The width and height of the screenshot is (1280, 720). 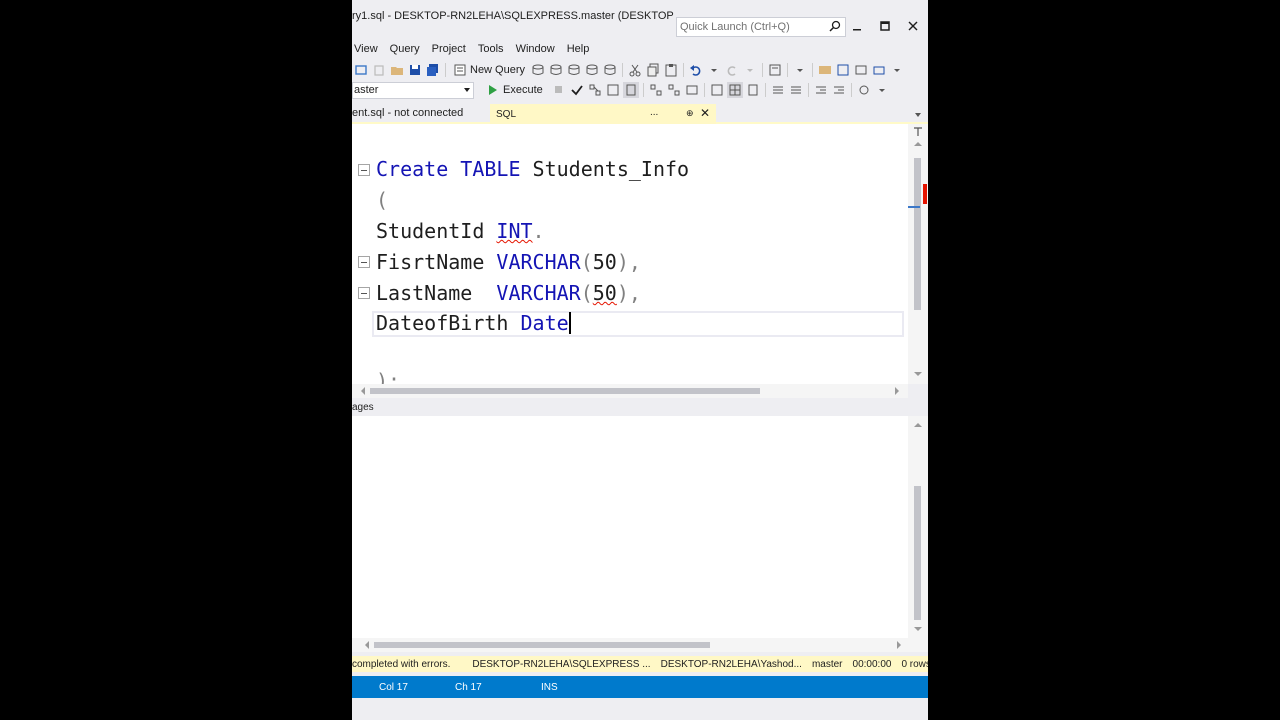 I want to click on analysis-xmla-query-icon, so click(x=592, y=70).